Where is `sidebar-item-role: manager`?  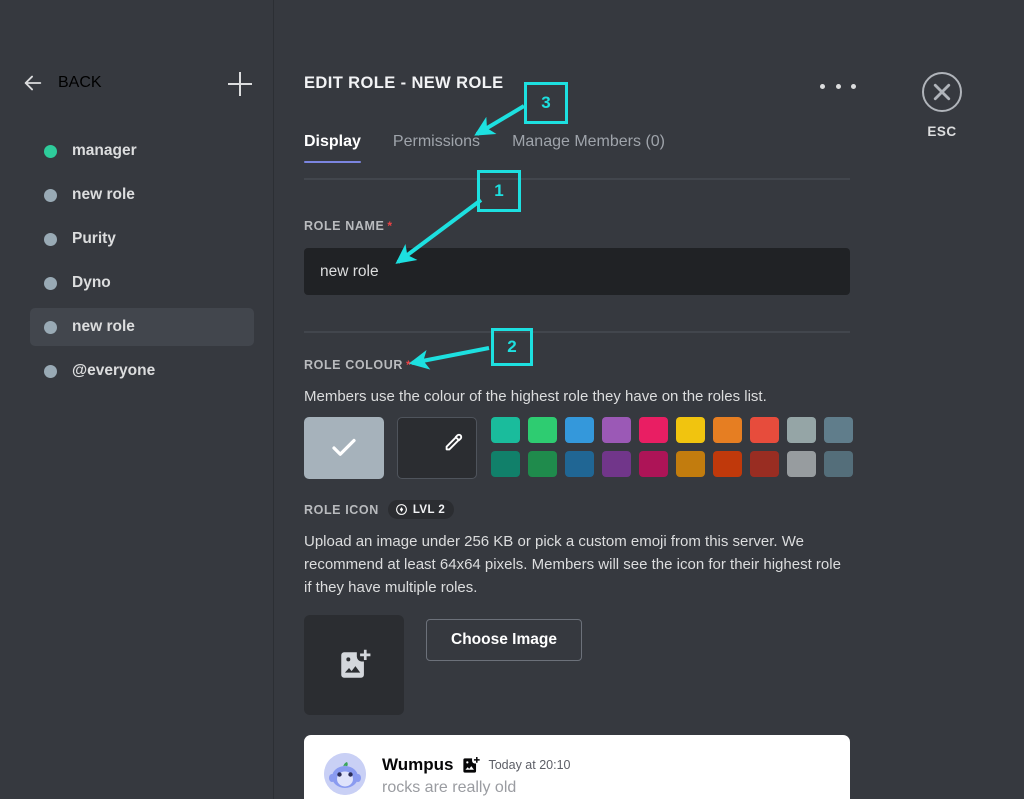 sidebar-item-role: manager is located at coordinates (142, 151).